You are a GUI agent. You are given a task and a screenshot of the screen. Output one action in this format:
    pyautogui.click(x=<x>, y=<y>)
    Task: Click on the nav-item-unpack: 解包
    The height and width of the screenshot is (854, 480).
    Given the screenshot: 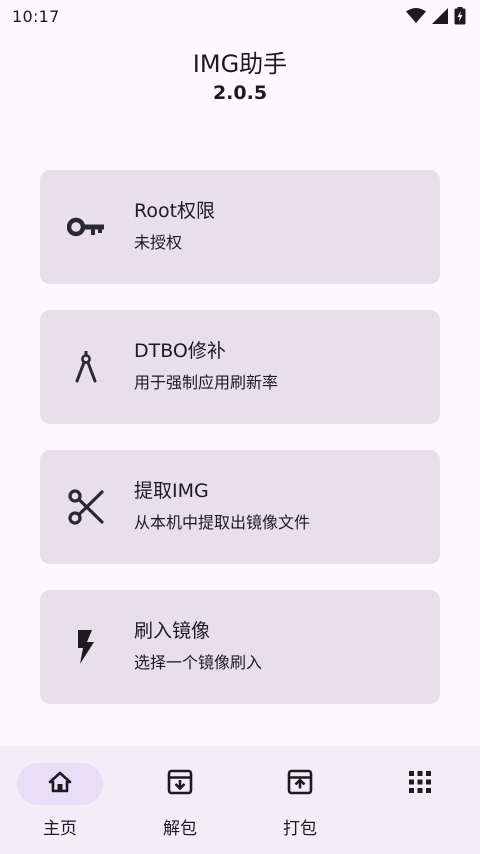 What is the action you would take?
    pyautogui.click(x=180, y=800)
    